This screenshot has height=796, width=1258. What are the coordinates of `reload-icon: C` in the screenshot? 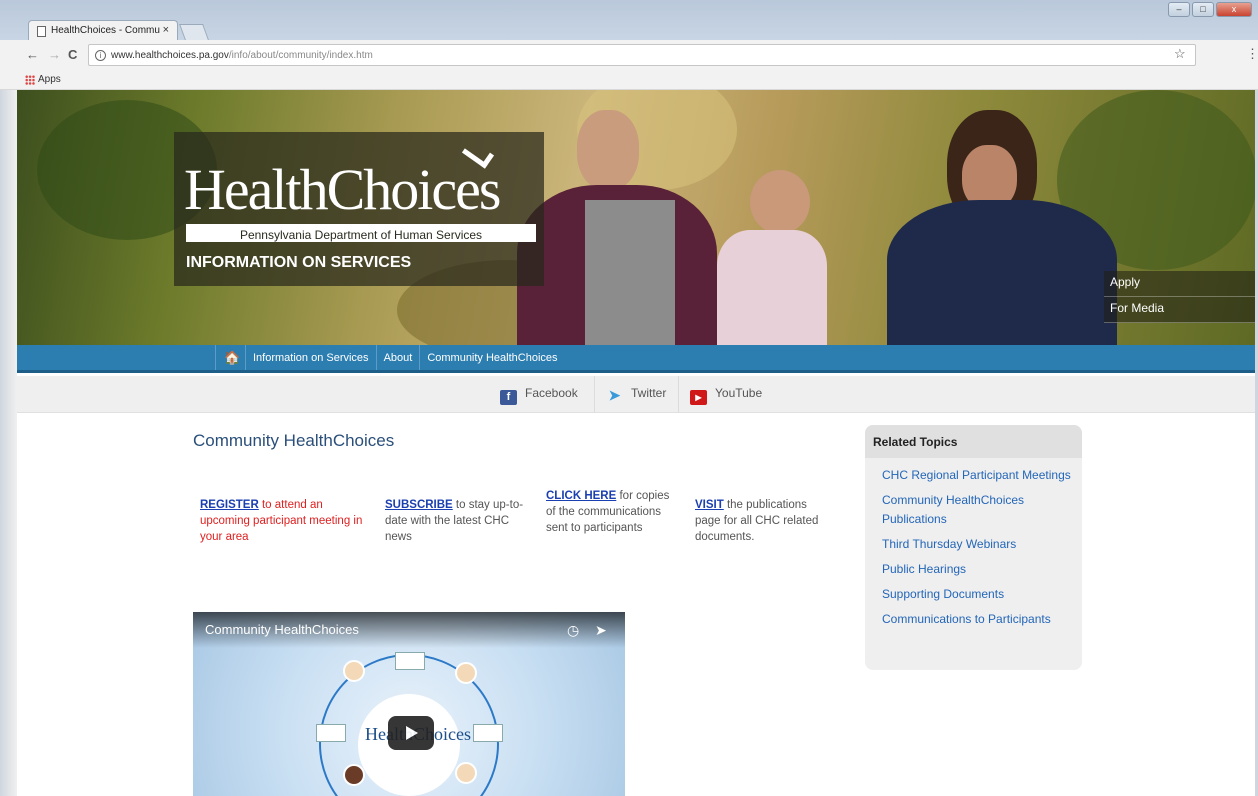 It's located at (72, 54).